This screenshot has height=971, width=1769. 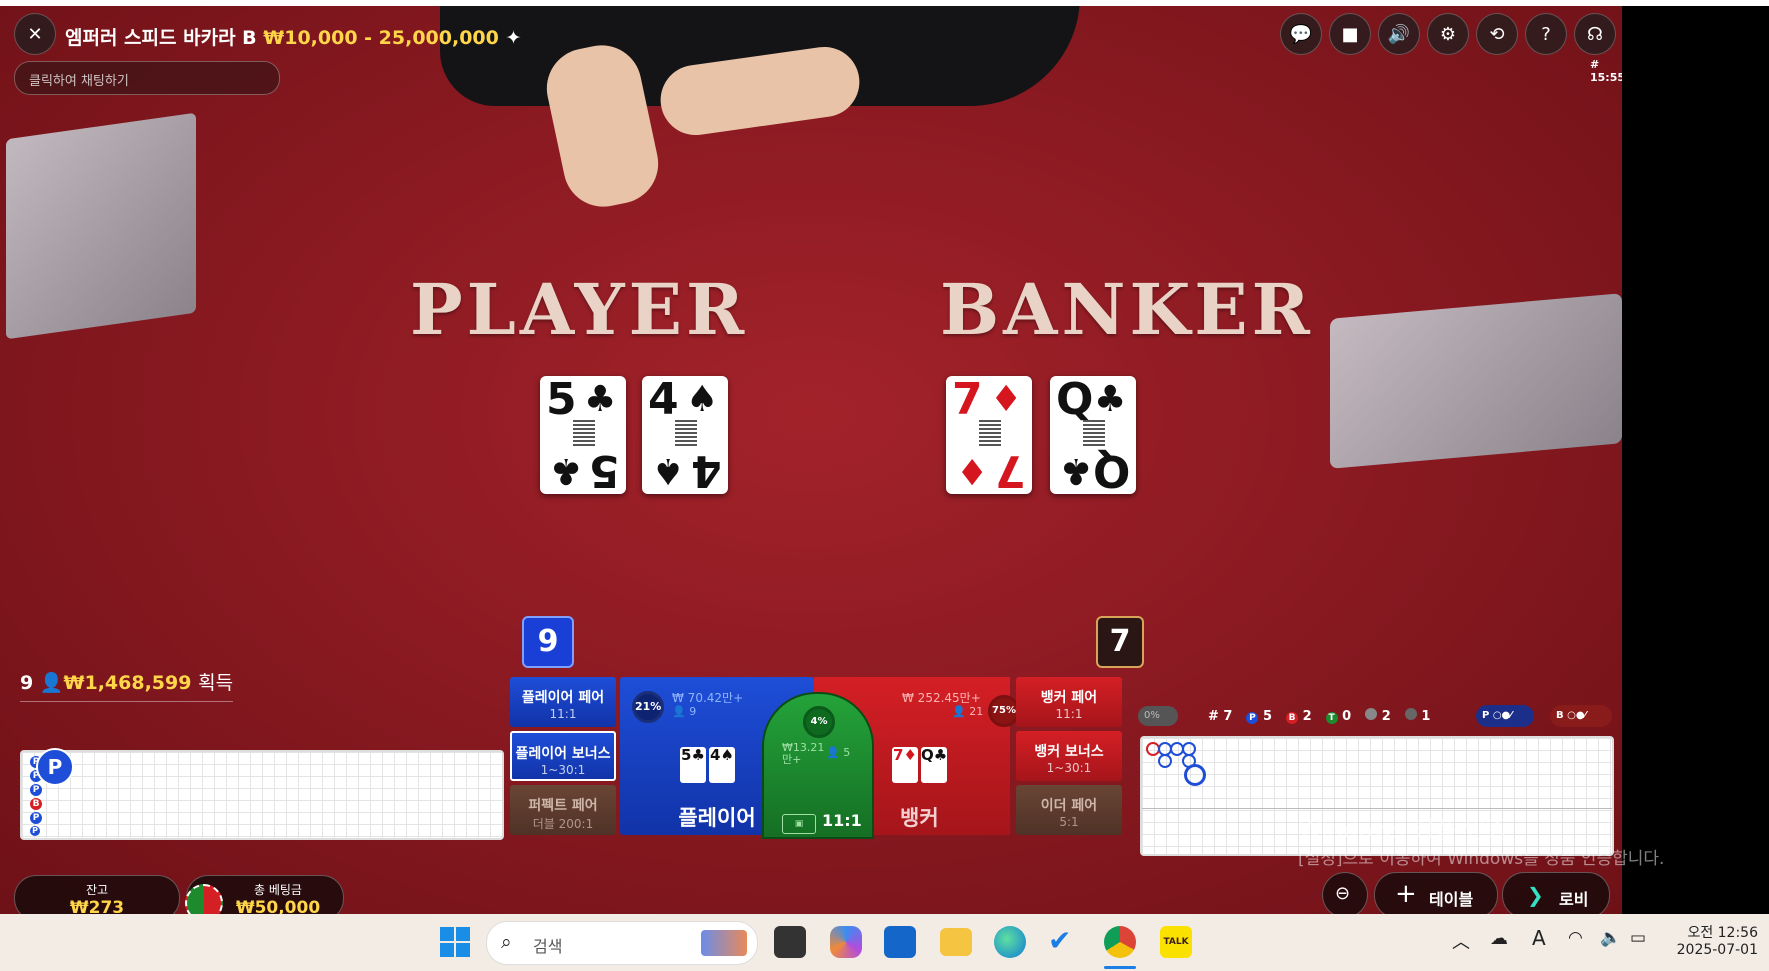 What do you see at coordinates (685, 436) in the screenshot?
I see `player-card-2: 4 ♠ 4 ♠` at bounding box center [685, 436].